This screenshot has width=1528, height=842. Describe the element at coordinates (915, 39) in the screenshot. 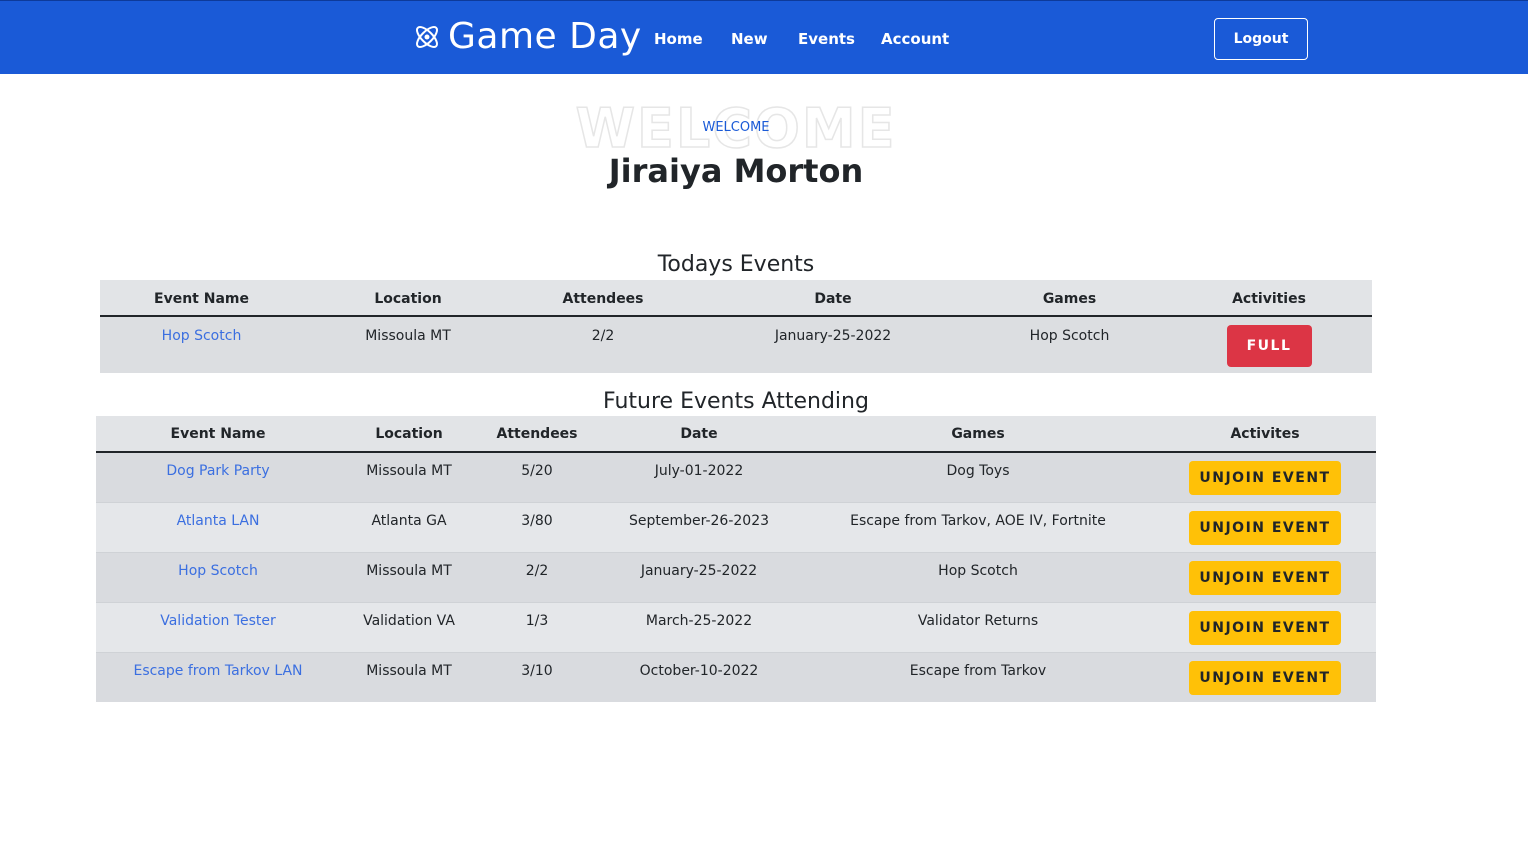

I see `nav-link-account: Account` at that location.